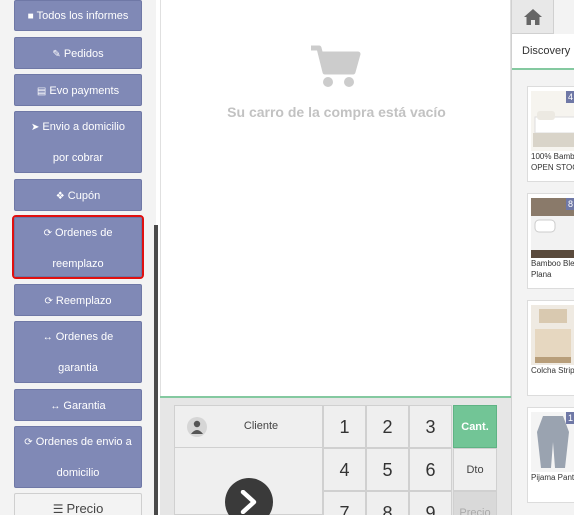 The image size is (574, 515). What do you see at coordinates (552, 335) in the screenshot?
I see `product-image` at bounding box center [552, 335].